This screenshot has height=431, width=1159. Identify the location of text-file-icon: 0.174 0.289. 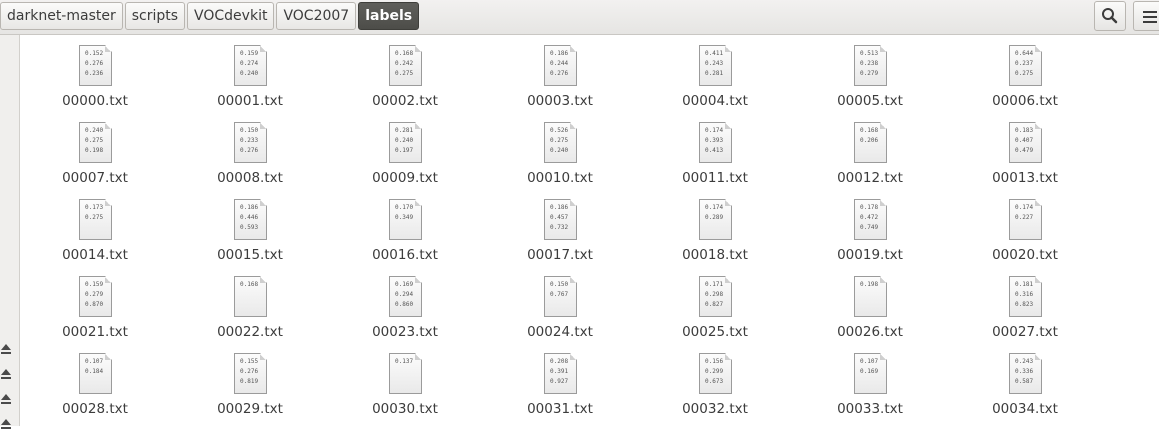
(715, 219).